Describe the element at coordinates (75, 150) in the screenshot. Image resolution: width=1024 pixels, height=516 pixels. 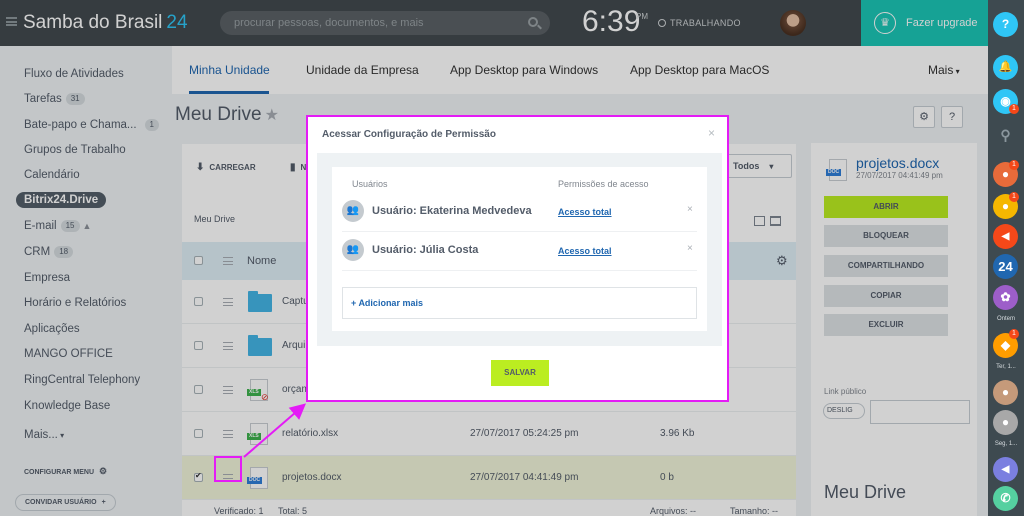
I see `sidebar-item-workgroups: Grupos de Trabalho` at that location.